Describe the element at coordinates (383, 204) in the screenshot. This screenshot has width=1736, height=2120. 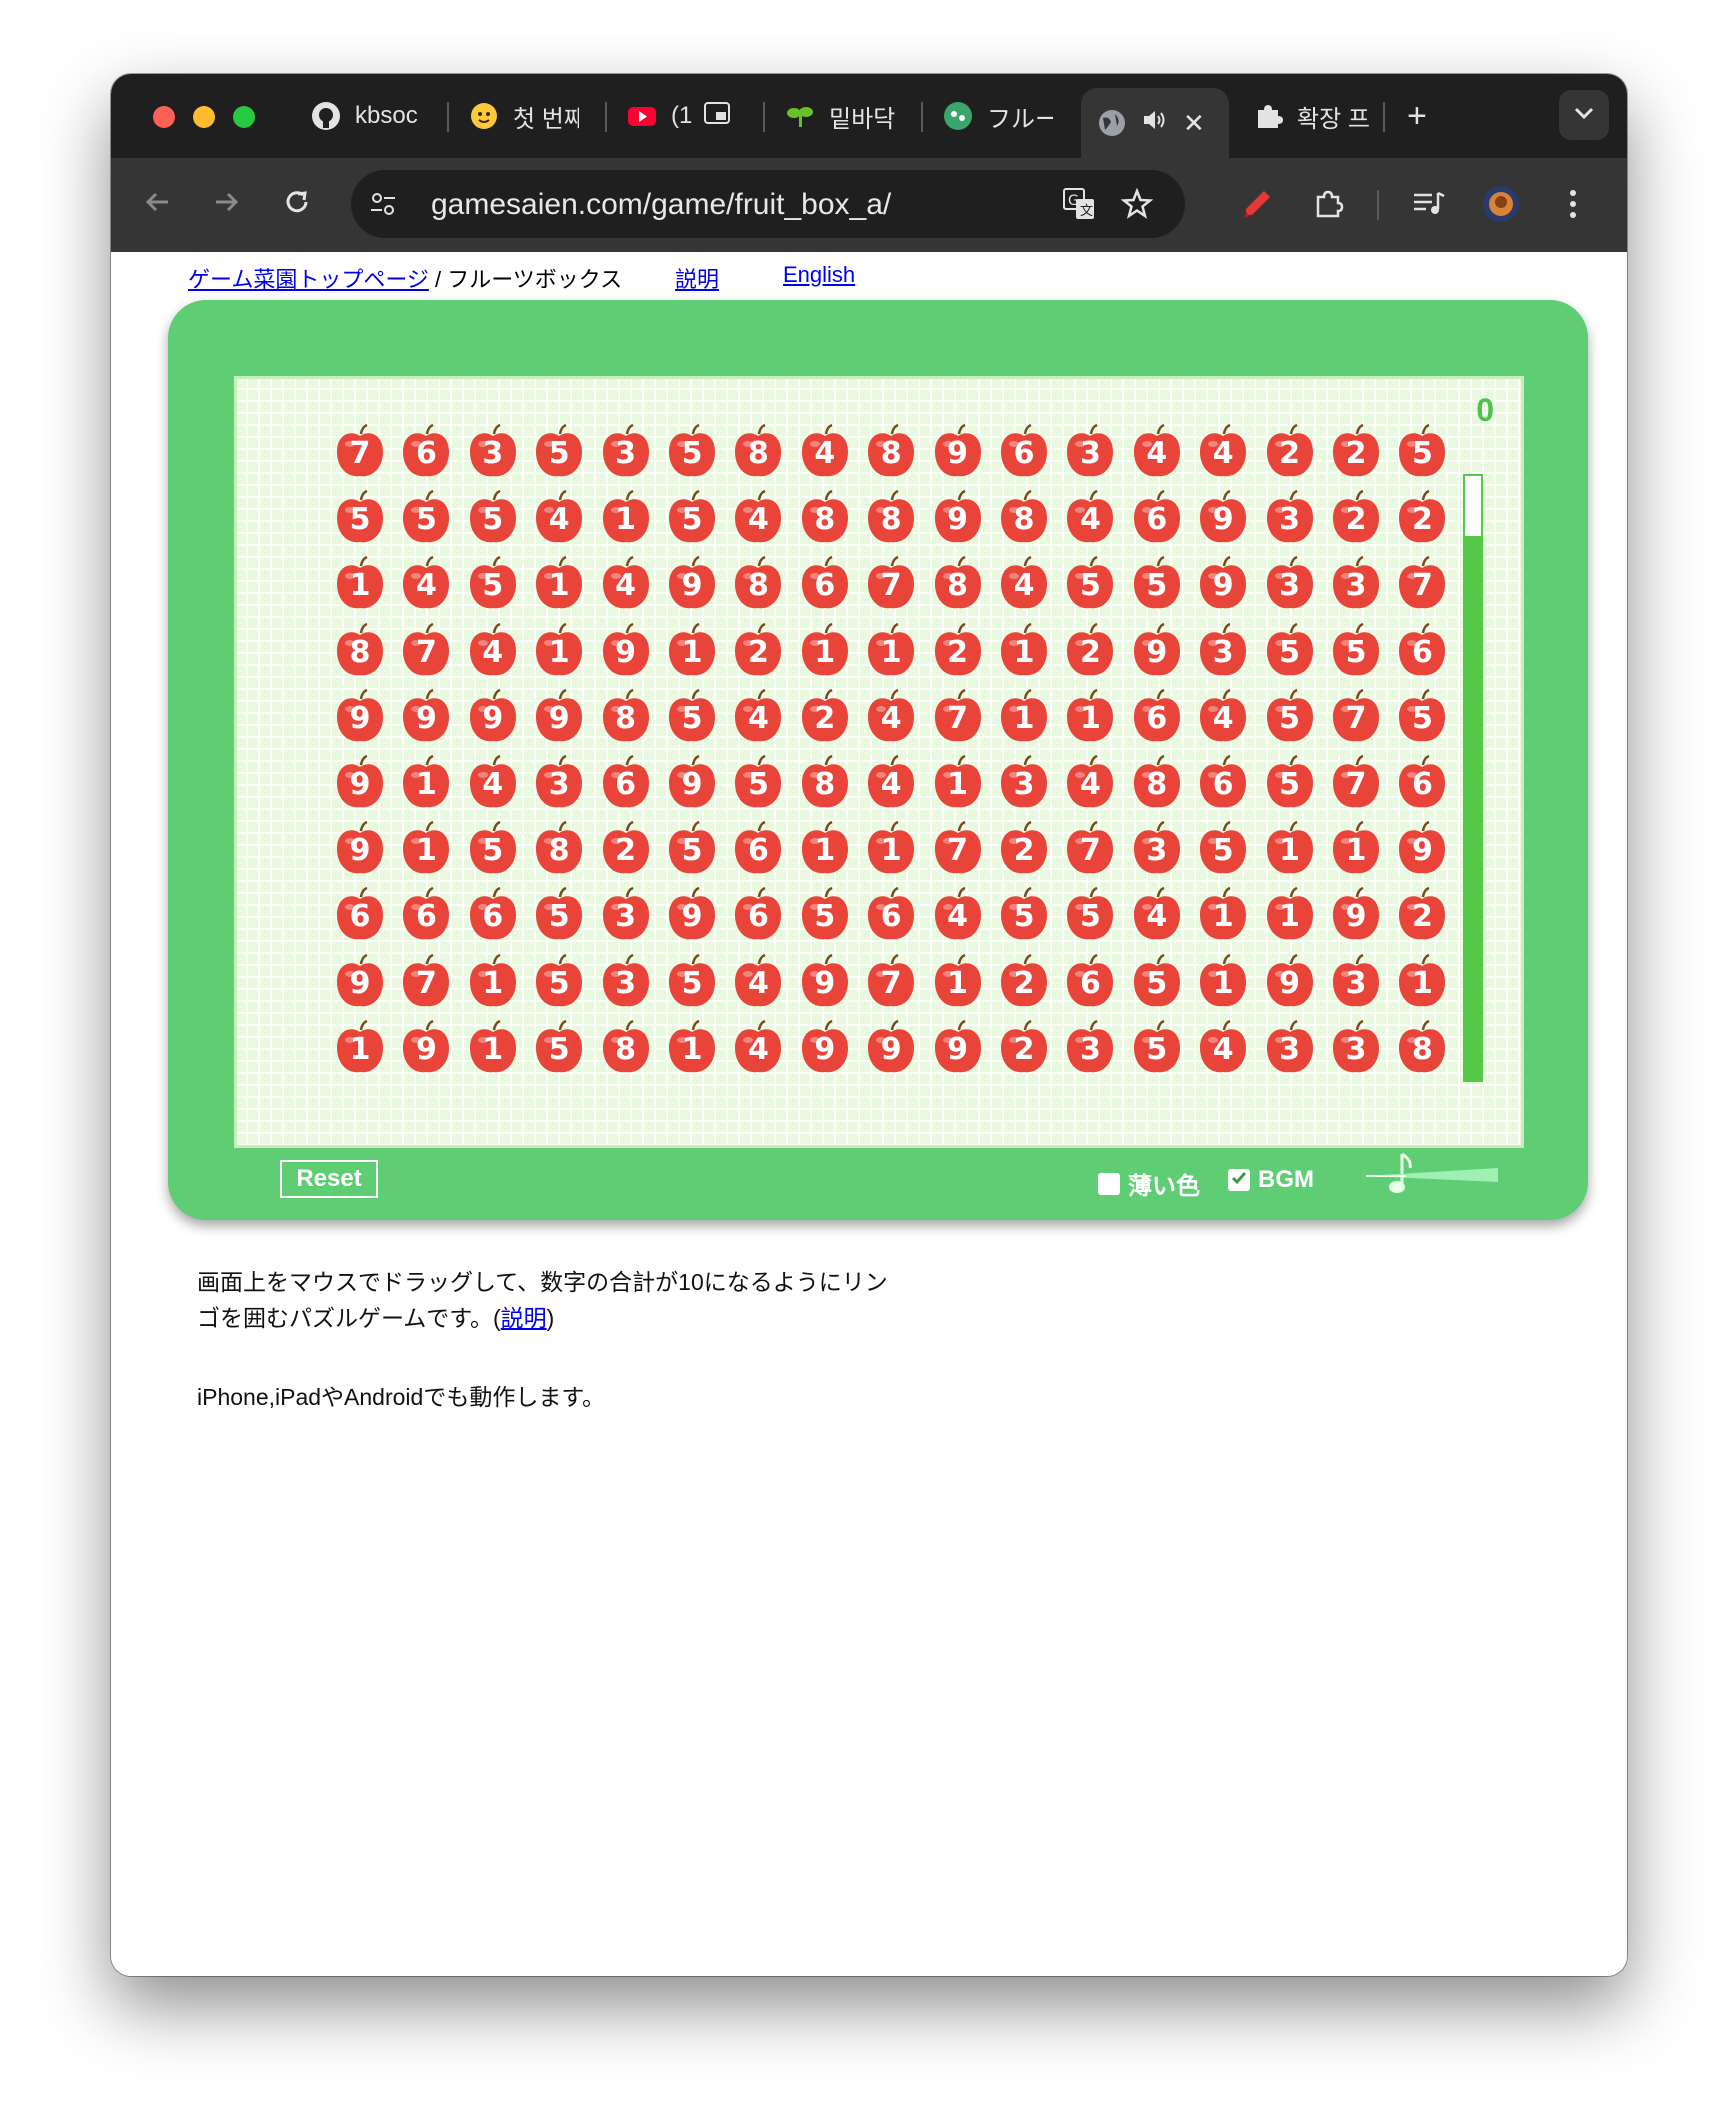
I see `site-settings-icon` at that location.